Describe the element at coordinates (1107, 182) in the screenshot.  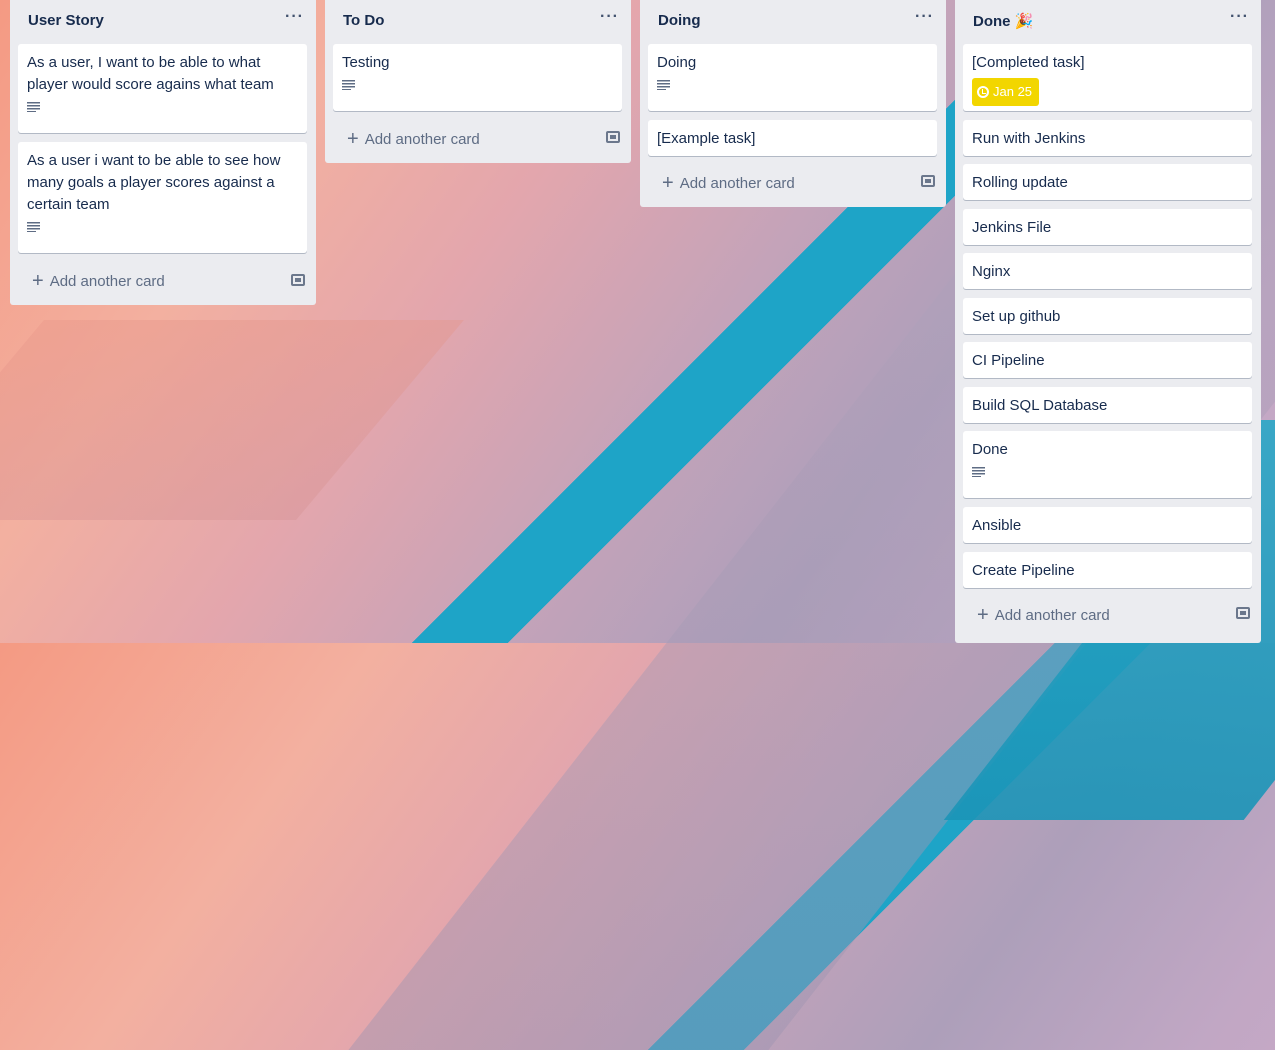
I see `card: Rolling update` at that location.